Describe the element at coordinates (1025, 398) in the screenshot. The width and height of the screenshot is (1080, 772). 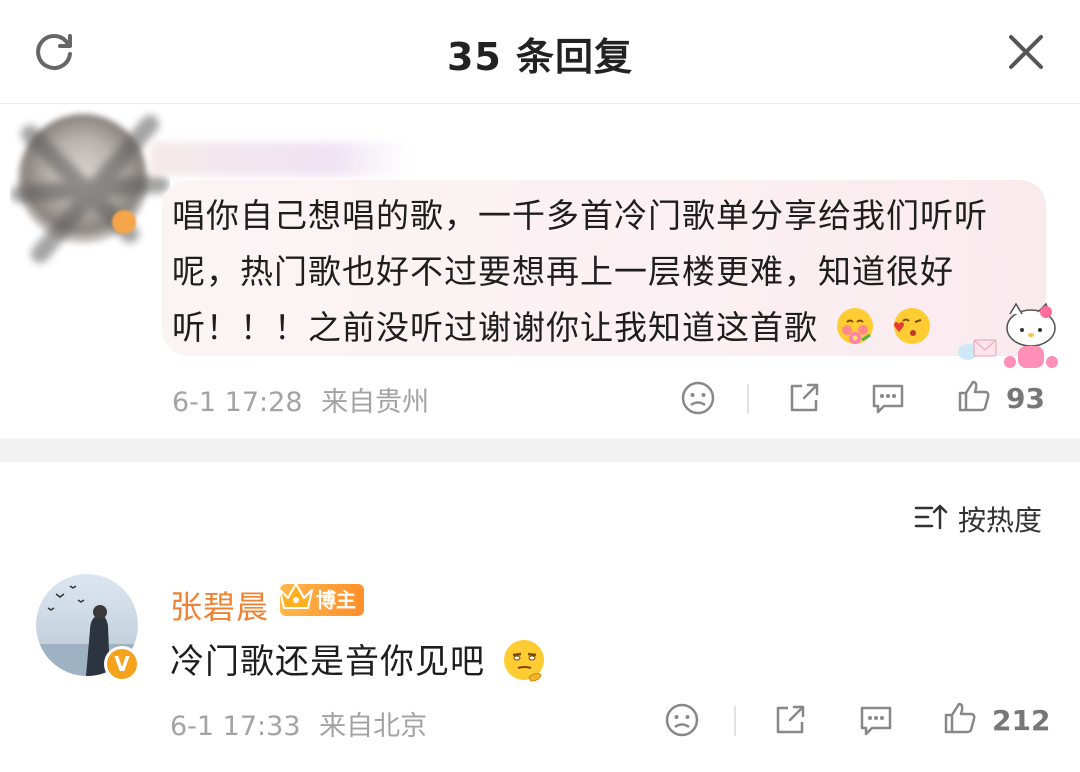
I see `like-count: 93` at that location.